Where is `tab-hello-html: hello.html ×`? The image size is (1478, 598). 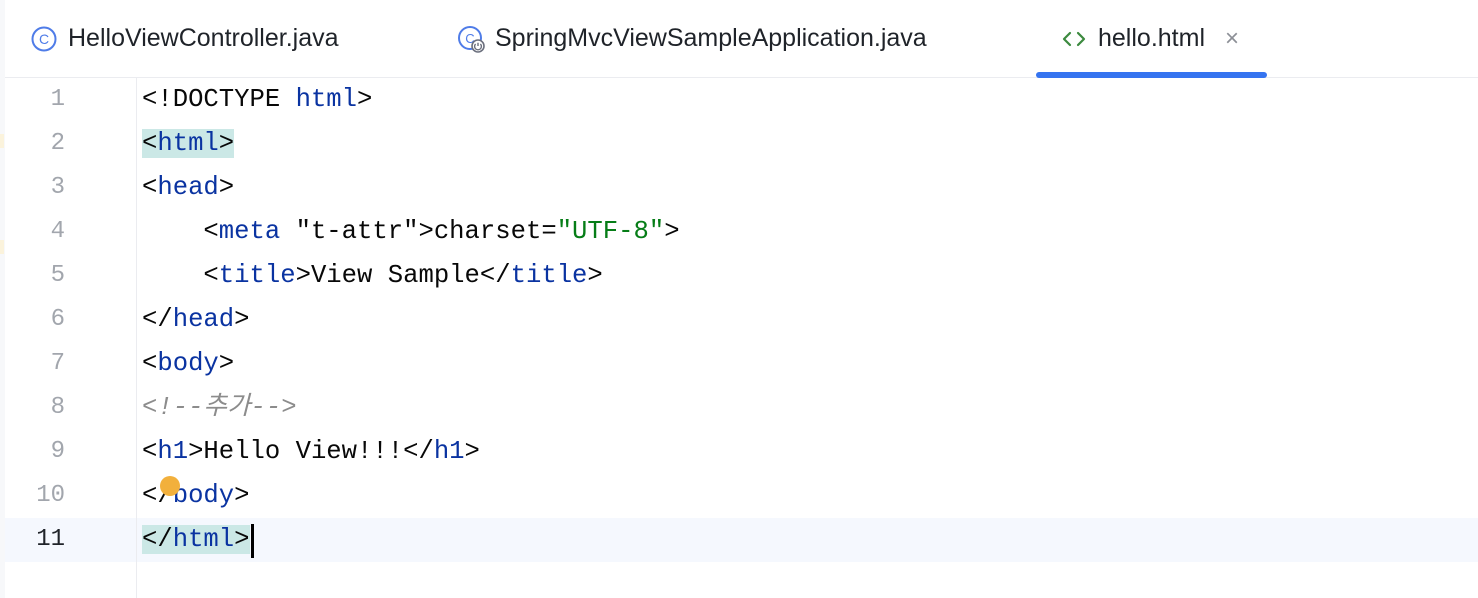
tab-hello-html: hello.html × is located at coordinates (1152, 39).